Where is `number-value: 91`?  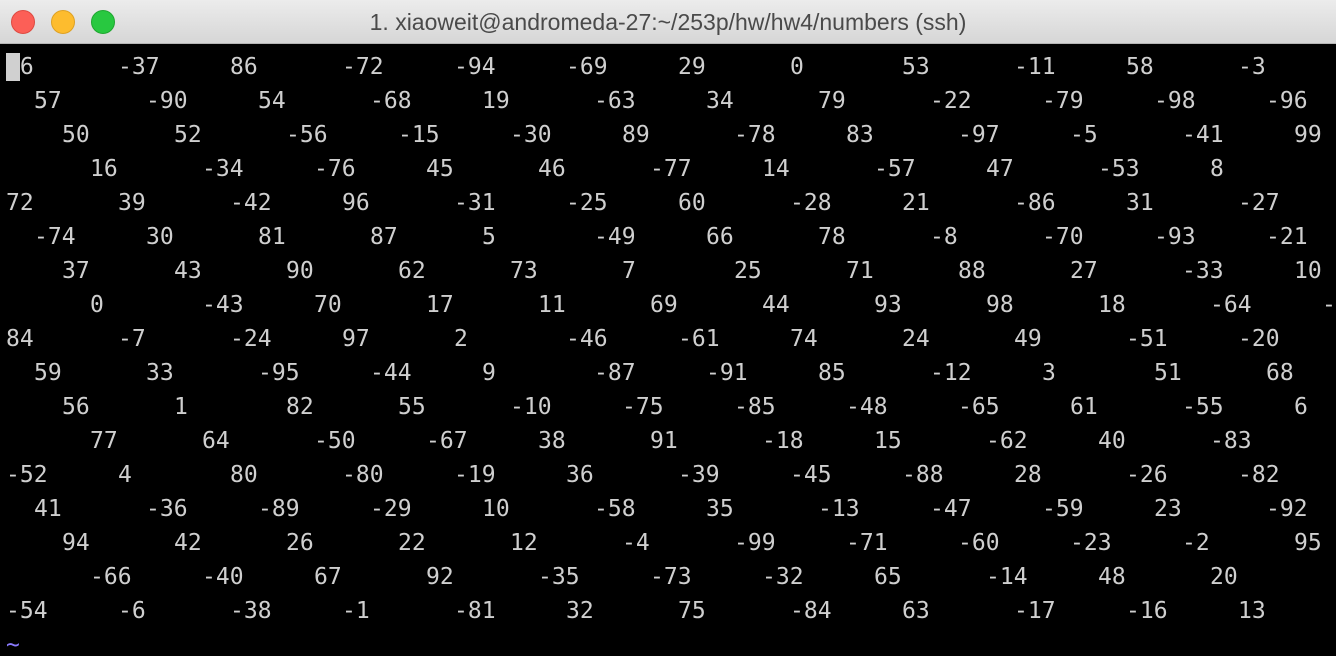 number-value: 91 is located at coordinates (664, 441).